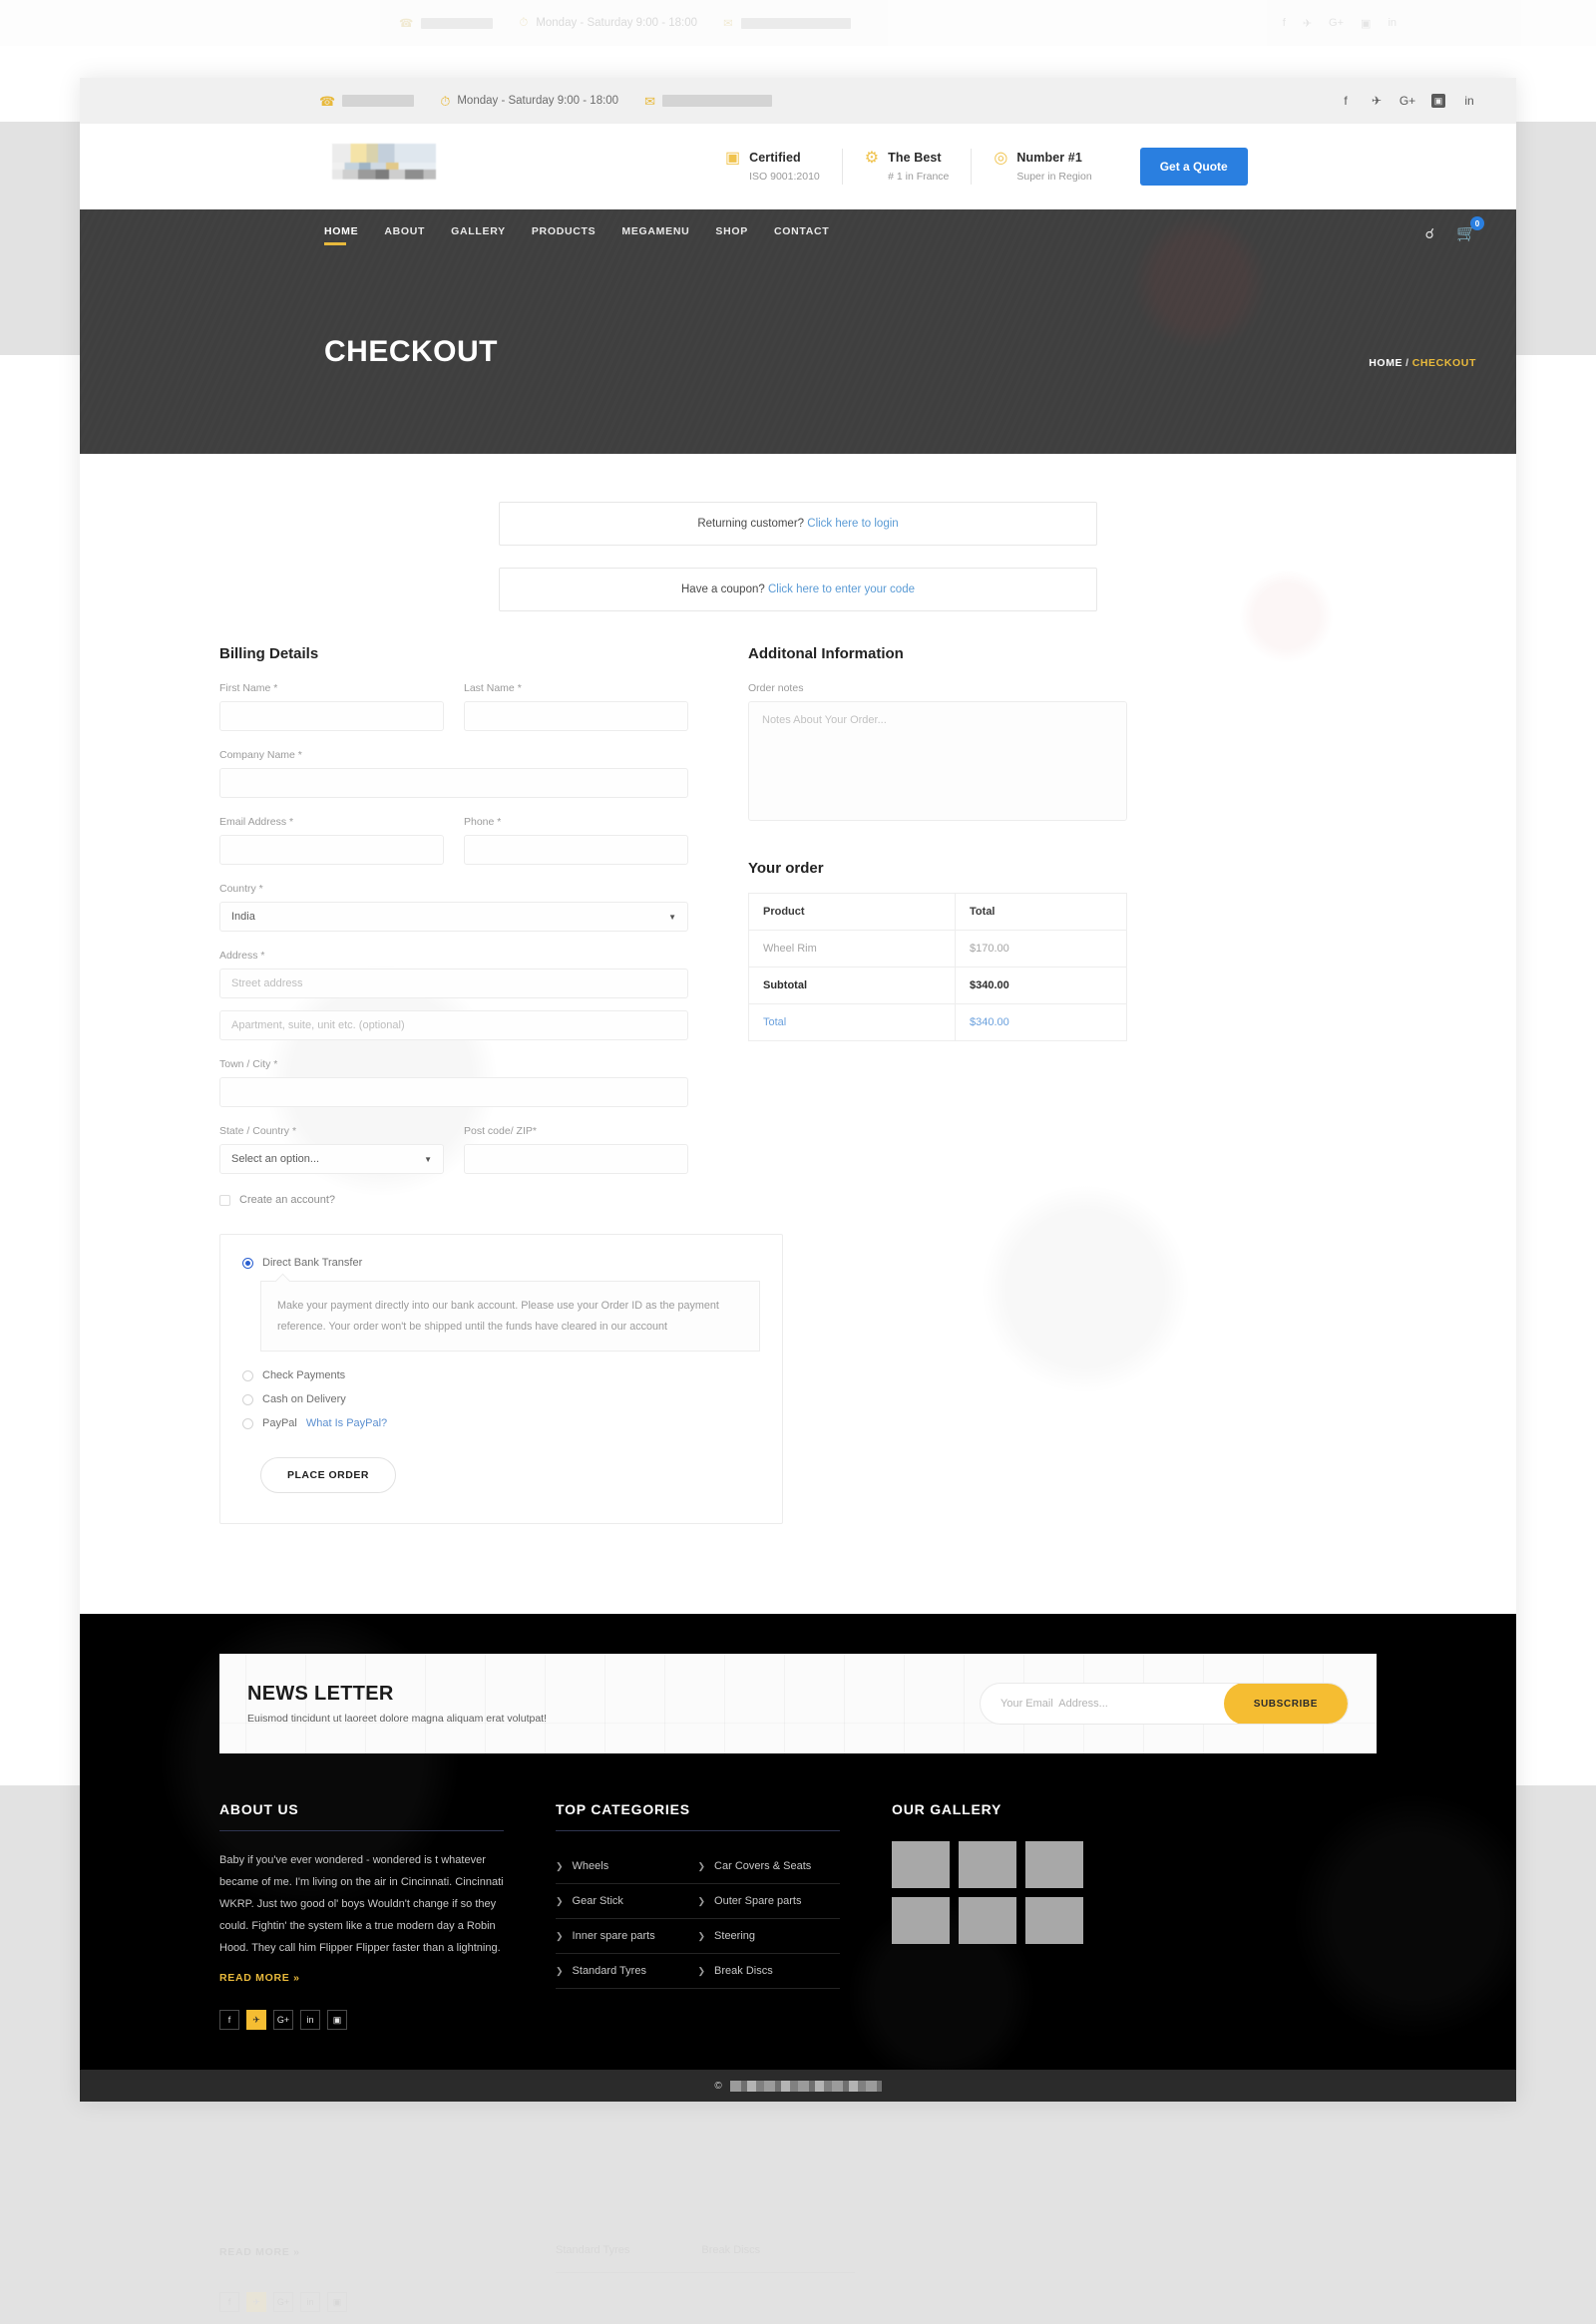 The image size is (1596, 2324). What do you see at coordinates (247, 1399) in the screenshot?
I see `radio-cash-on-delivery` at bounding box center [247, 1399].